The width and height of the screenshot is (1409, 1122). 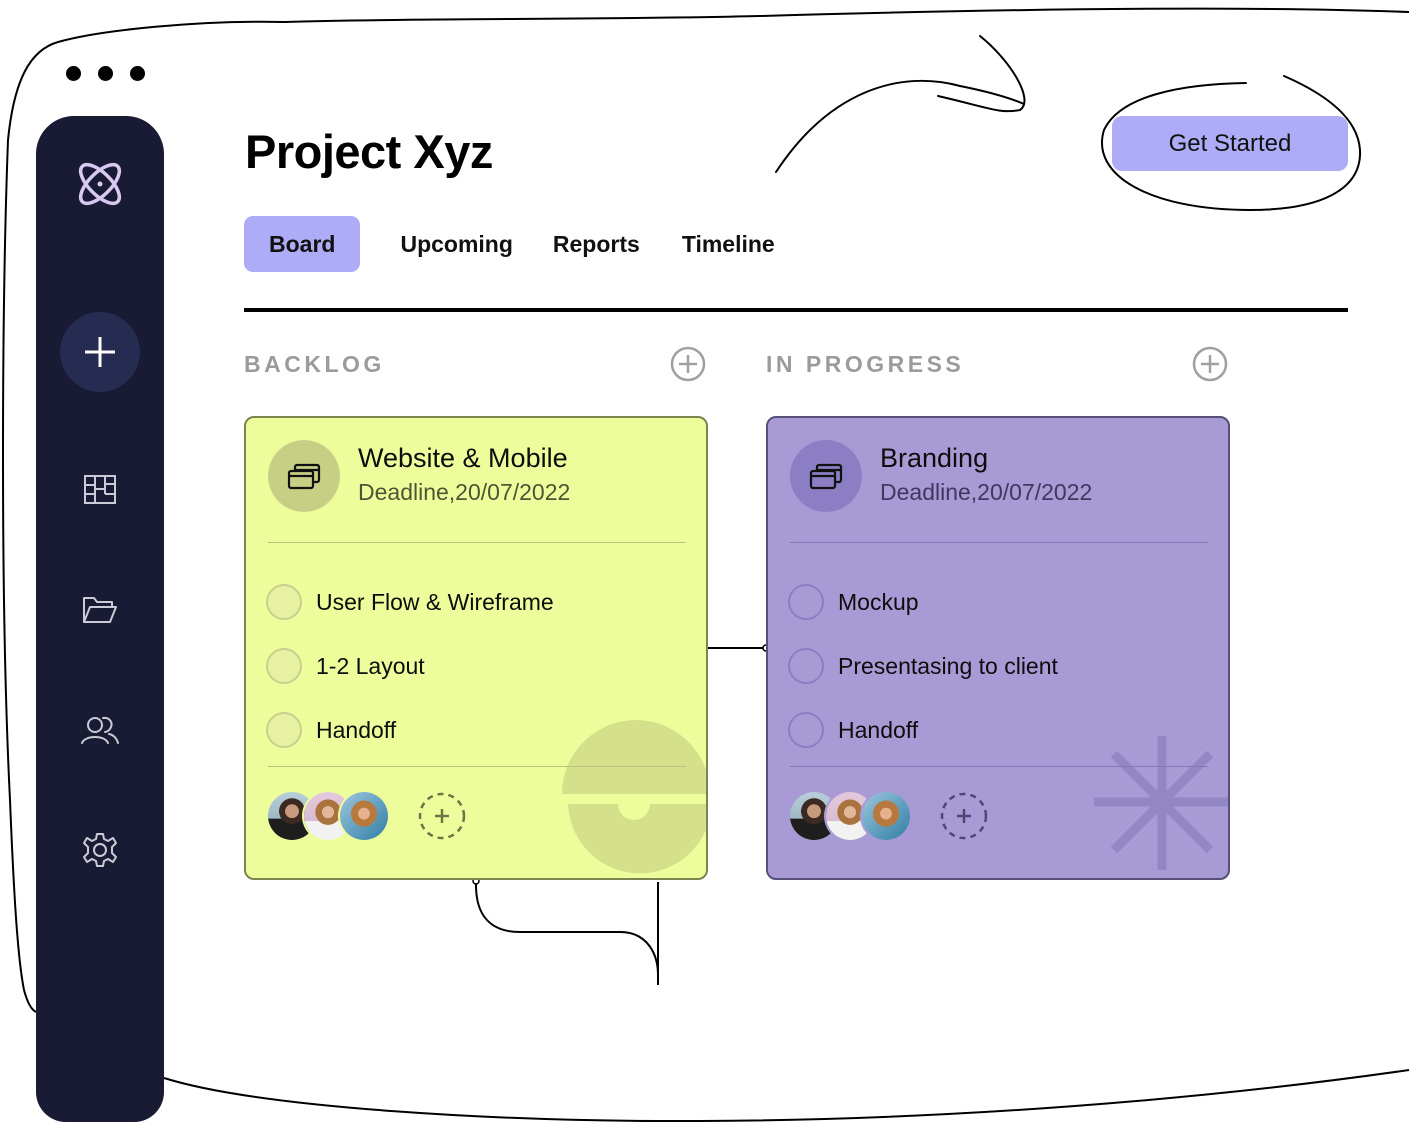 I want to click on page-title: Project Xyz, so click(x=369, y=151).